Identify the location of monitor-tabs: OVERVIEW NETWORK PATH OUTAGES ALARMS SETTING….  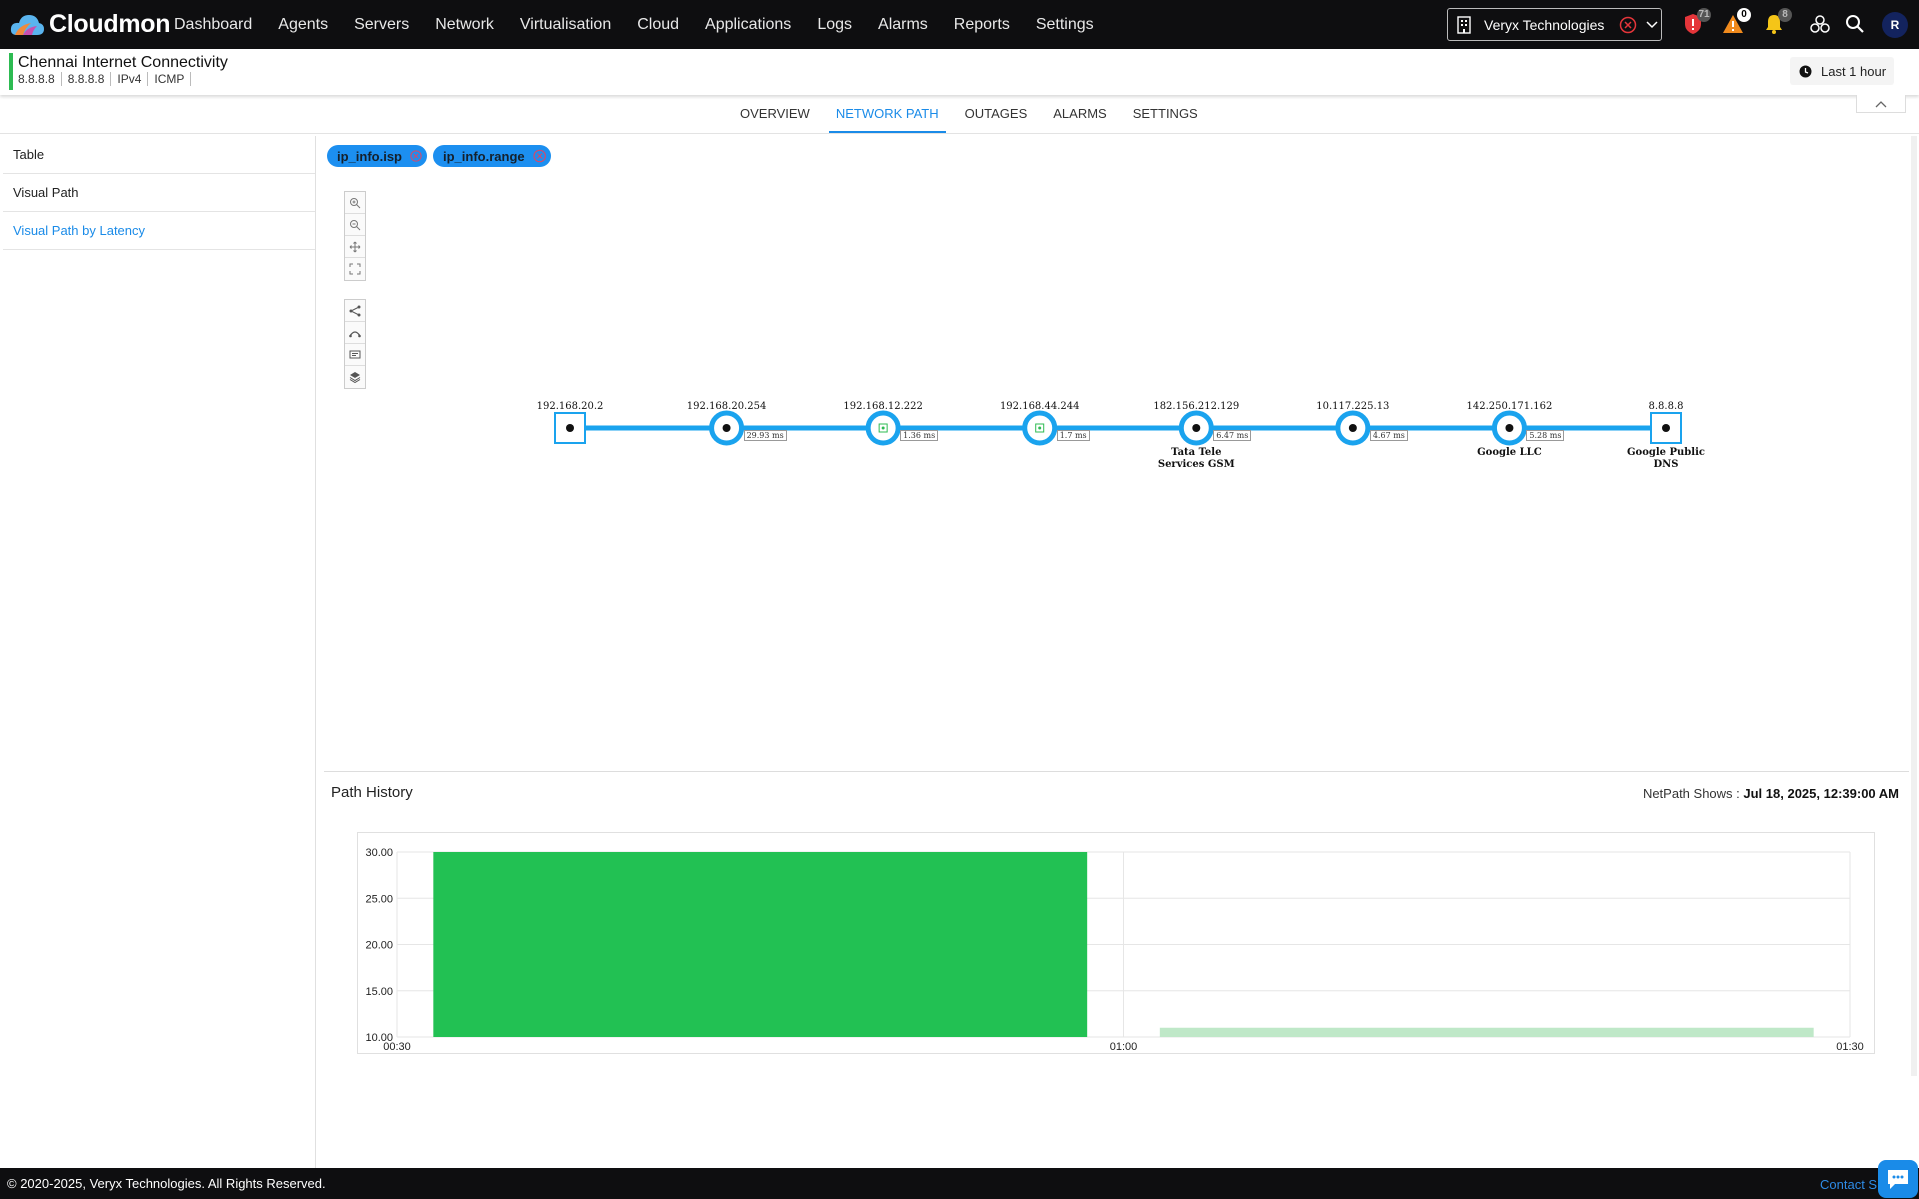
(975, 117).